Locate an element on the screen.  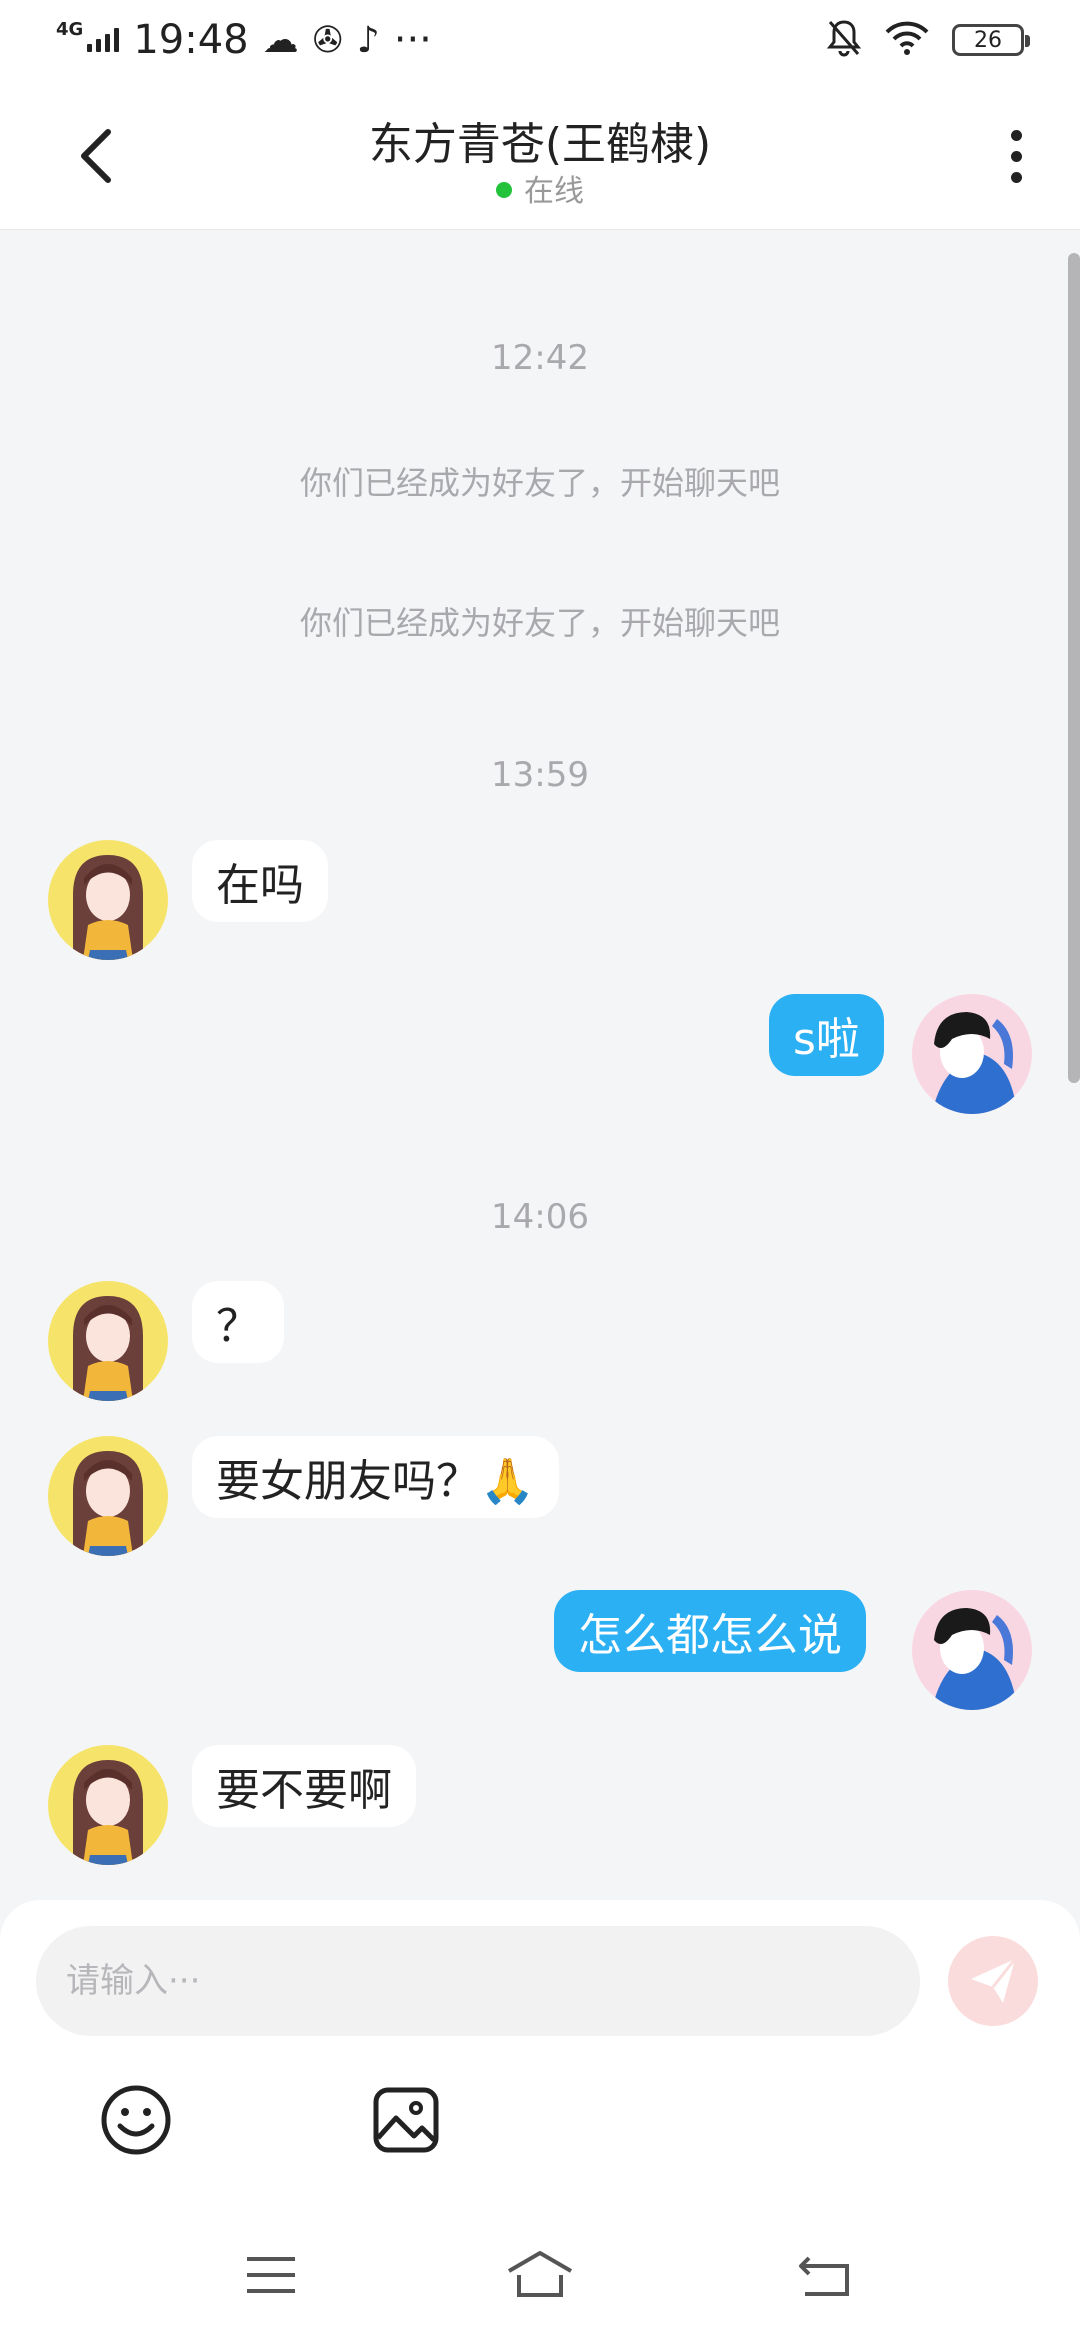
more-vertical-icon is located at coordinates (1016, 135).